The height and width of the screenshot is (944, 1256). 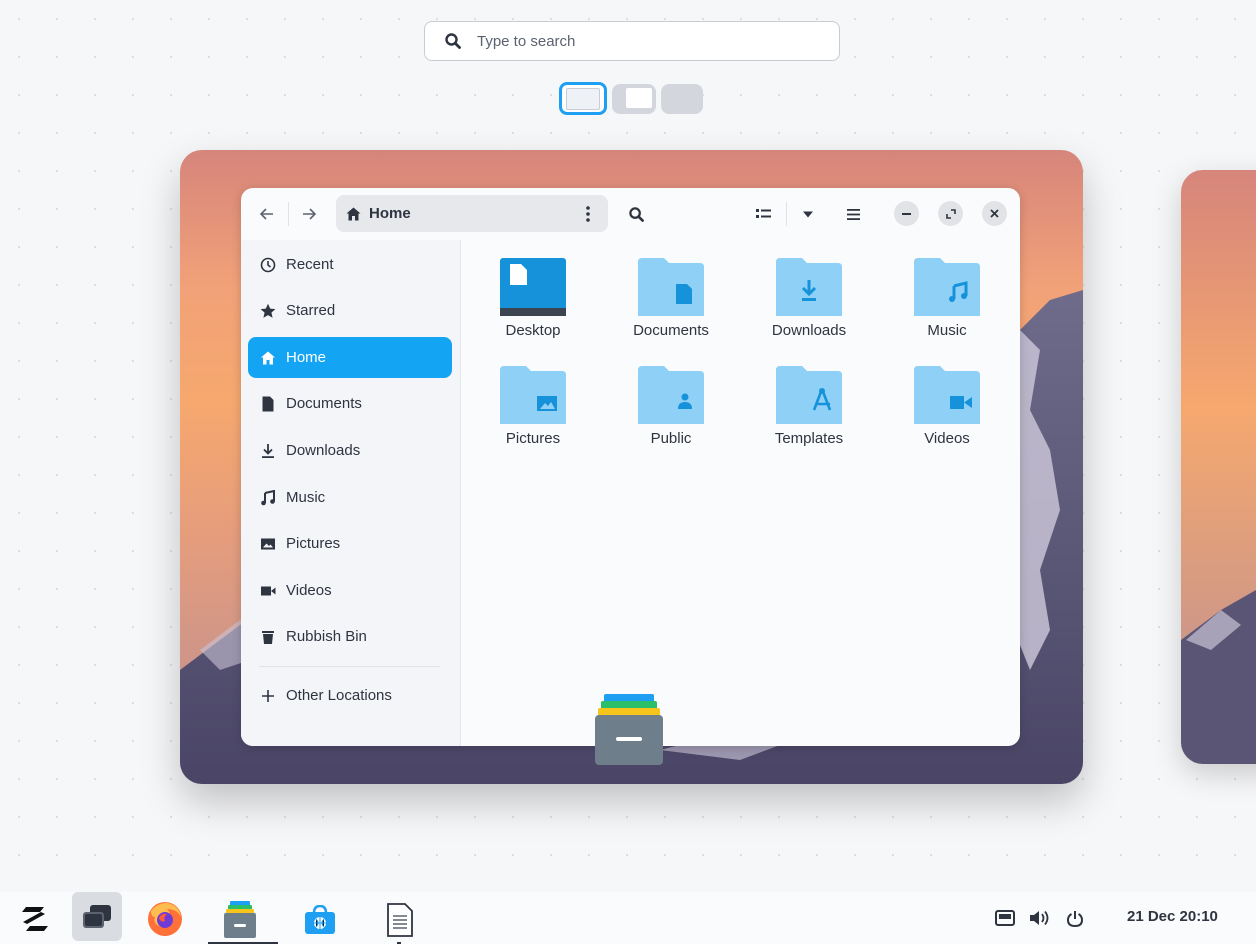 What do you see at coordinates (533, 395) in the screenshot?
I see `pictures-folder-icon` at bounding box center [533, 395].